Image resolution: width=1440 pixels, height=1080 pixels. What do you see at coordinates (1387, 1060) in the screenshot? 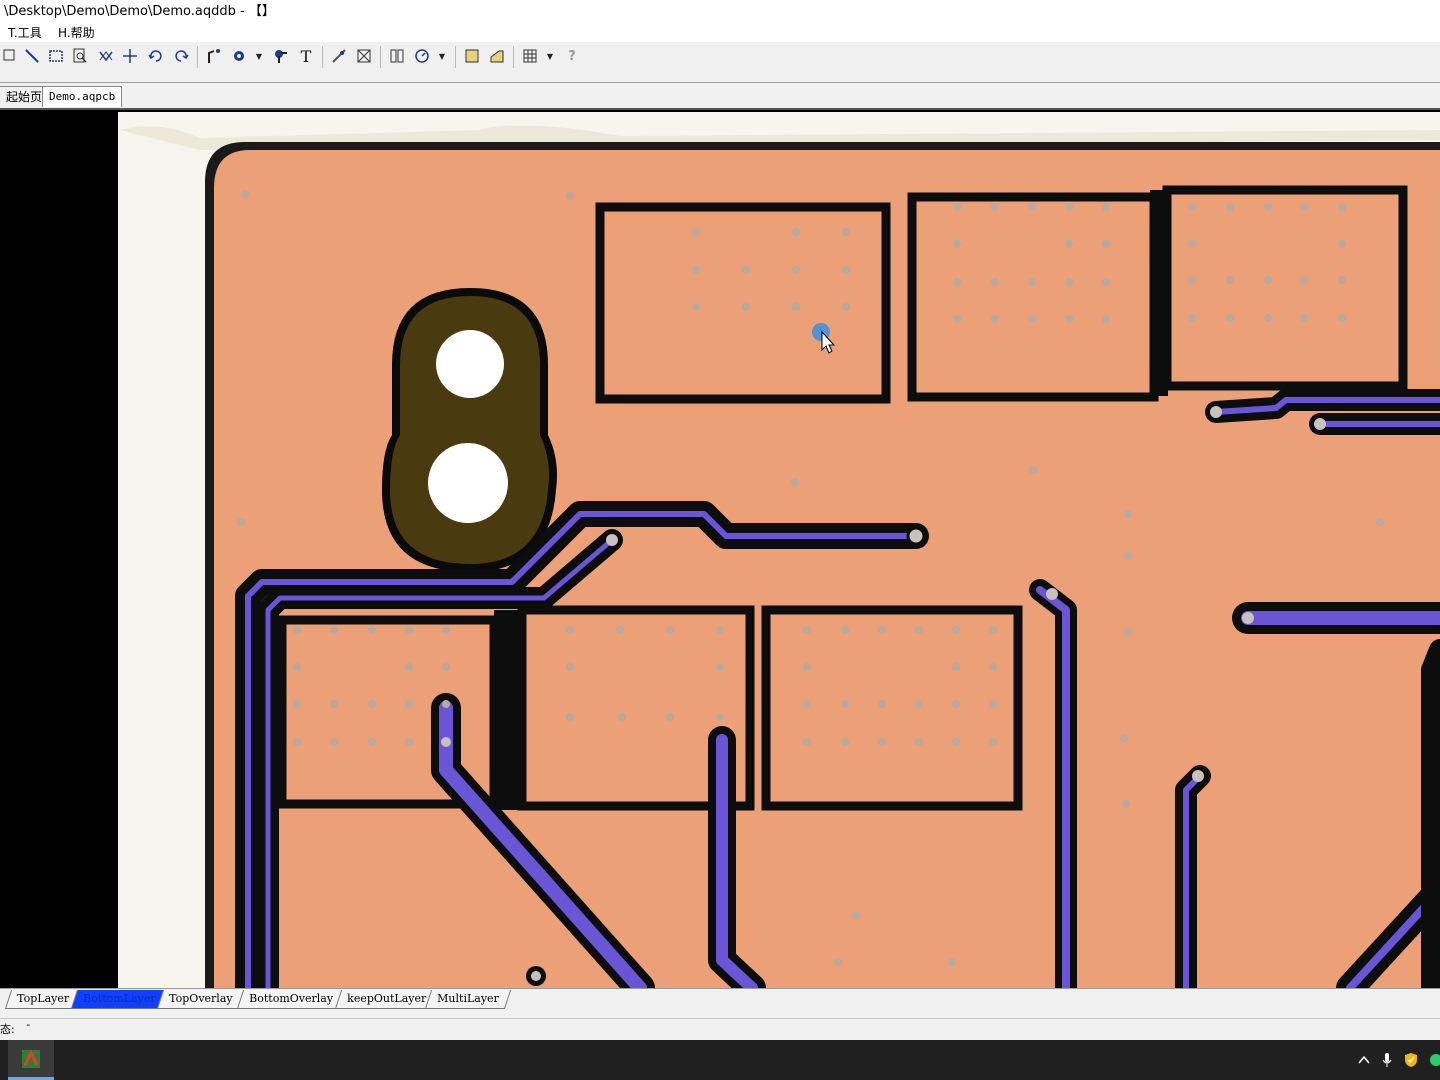
I see `tray-microphone-icon` at bounding box center [1387, 1060].